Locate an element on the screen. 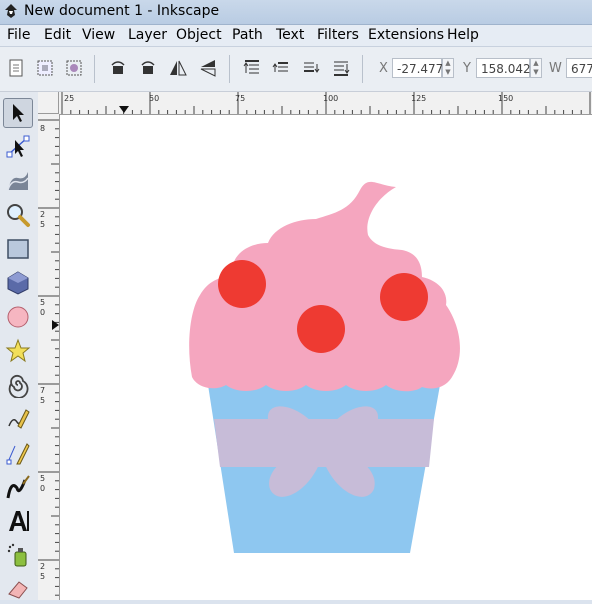 This screenshot has height=604, width=592. magnifier-icon is located at coordinates (18, 215).